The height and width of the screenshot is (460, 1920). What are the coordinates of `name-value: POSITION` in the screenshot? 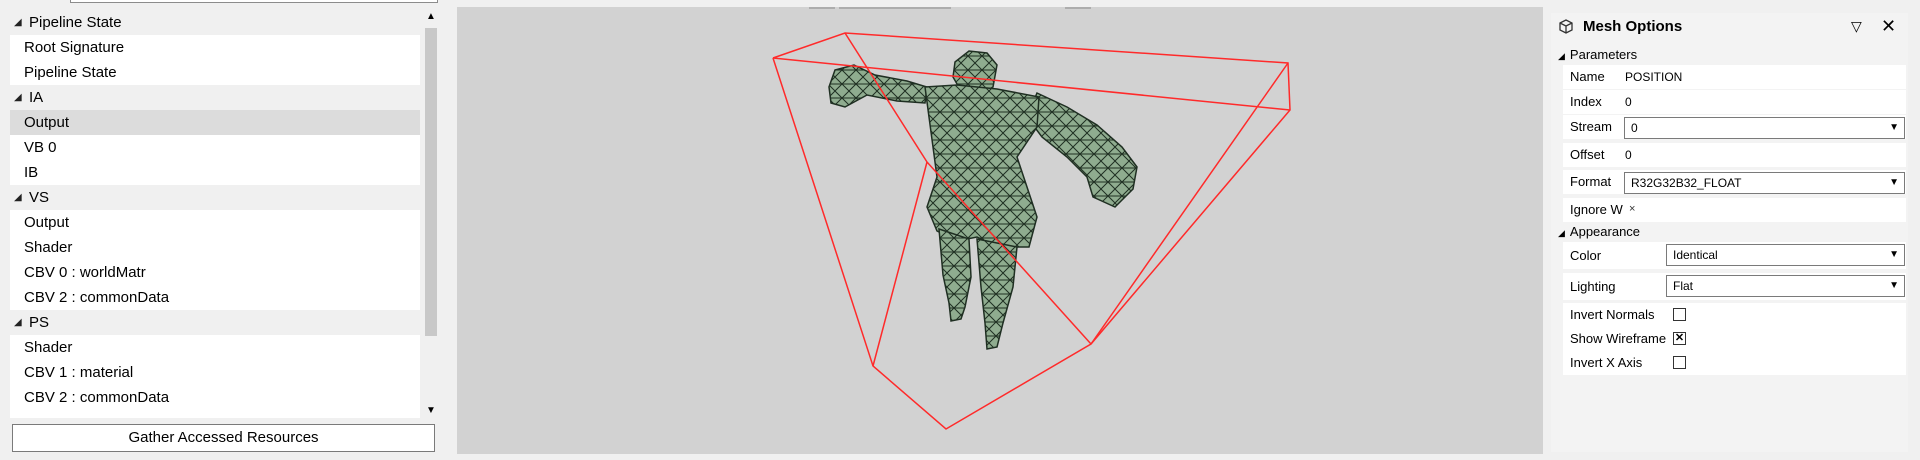 It's located at (1654, 77).